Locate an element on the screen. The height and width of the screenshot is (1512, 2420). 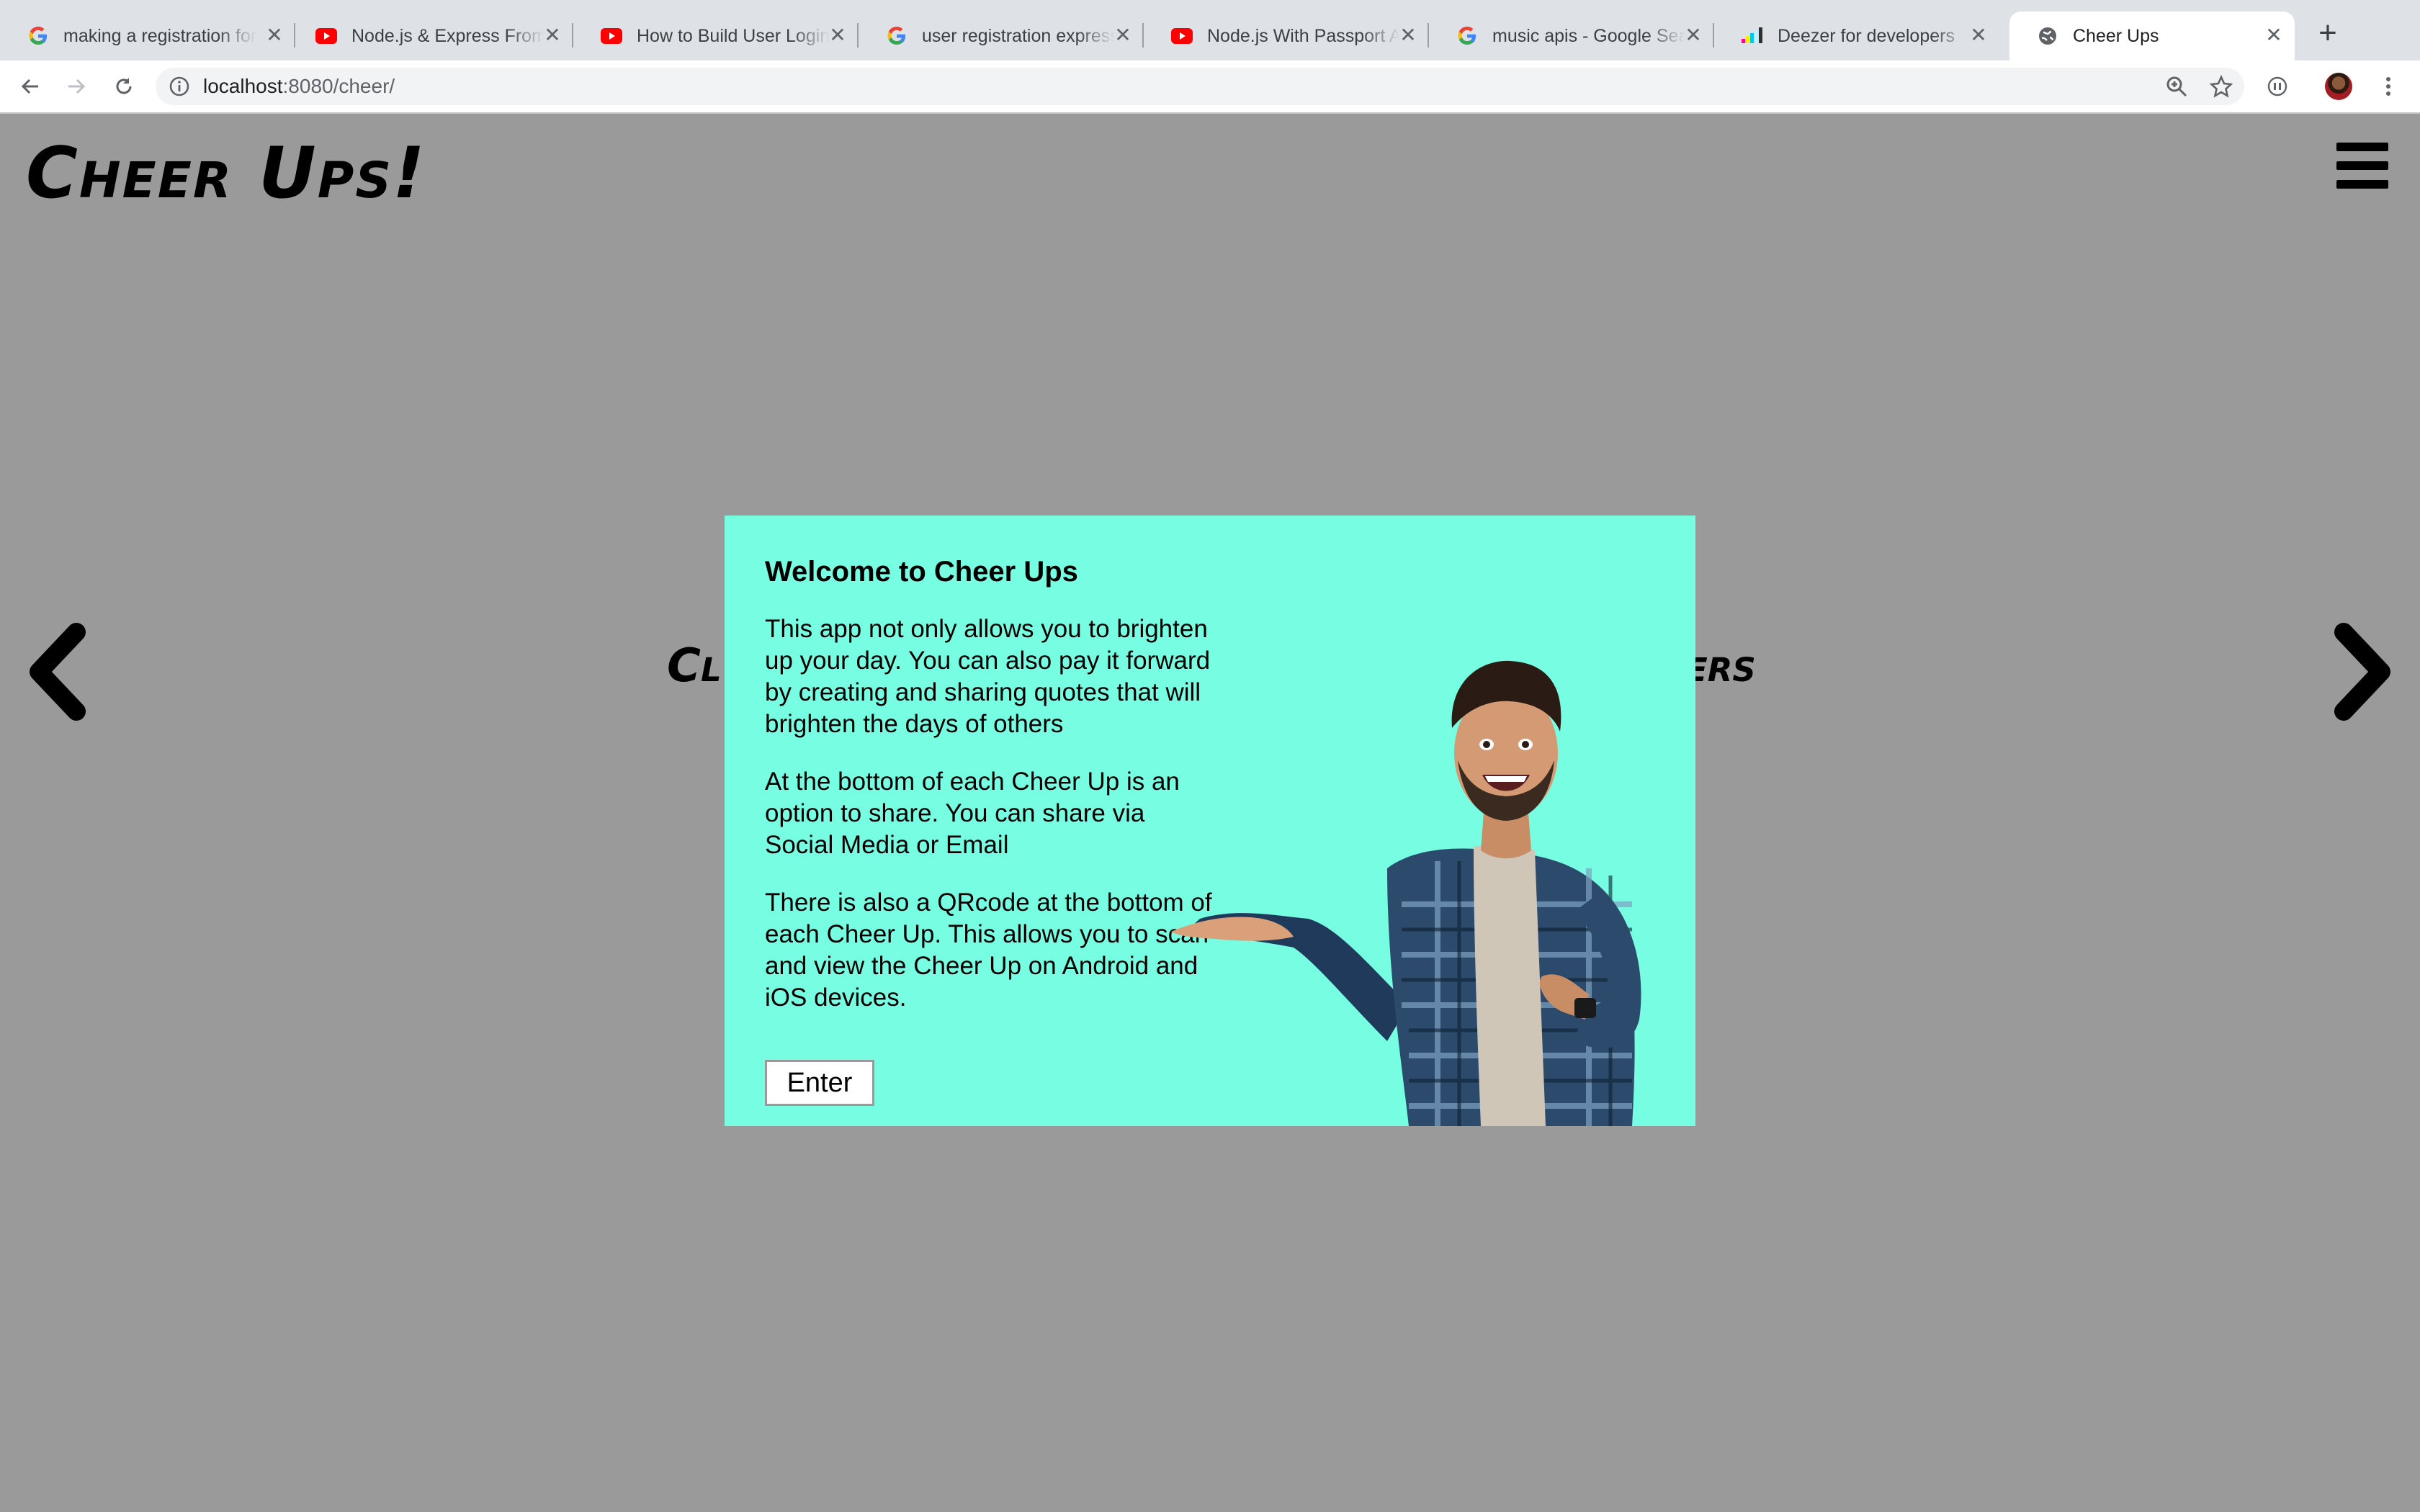
browser-tab-active: Cheer Ups ✕ is located at coordinates (2152, 36).